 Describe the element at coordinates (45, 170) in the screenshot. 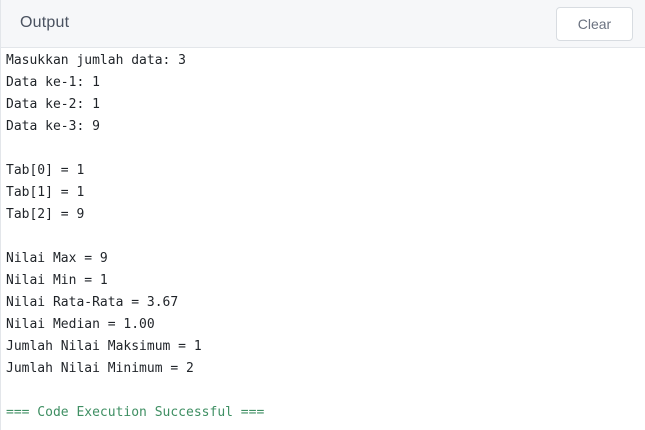

I see `console-line: Tab[0] = 1` at that location.